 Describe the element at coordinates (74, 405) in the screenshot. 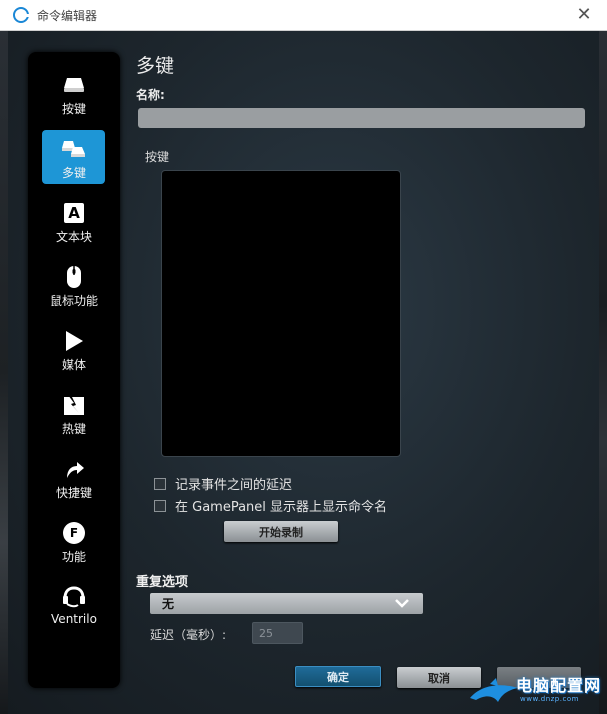

I see `hotkey-icon` at that location.